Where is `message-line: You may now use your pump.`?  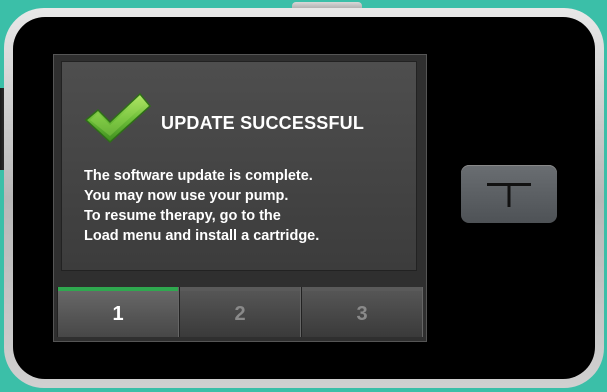 message-line: You may now use your pump. is located at coordinates (186, 196).